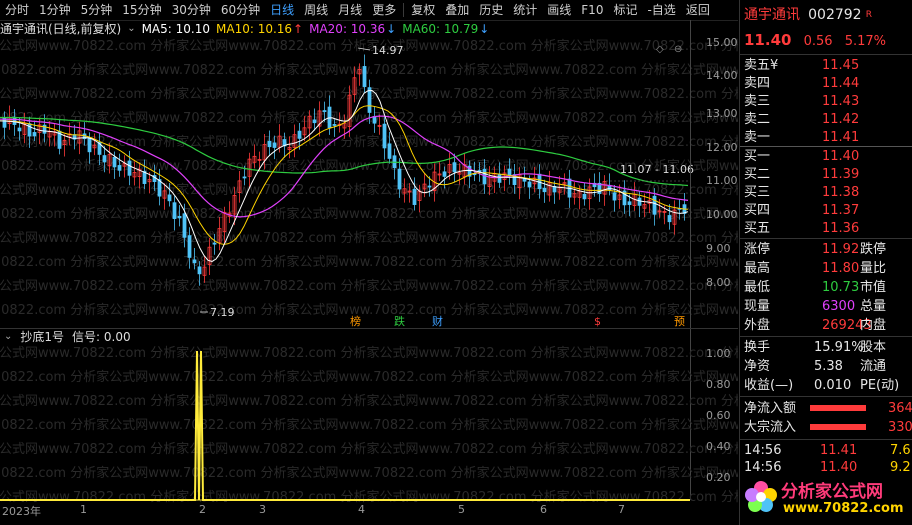  I want to click on stat-row: 收益(—) 0.010 PE(动), so click(821, 386).